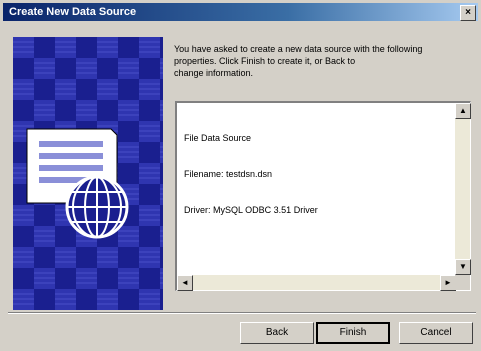 The height and width of the screenshot is (351, 481). Describe the element at coordinates (73, 12) in the screenshot. I see `window-title: Create New Data Source` at that location.